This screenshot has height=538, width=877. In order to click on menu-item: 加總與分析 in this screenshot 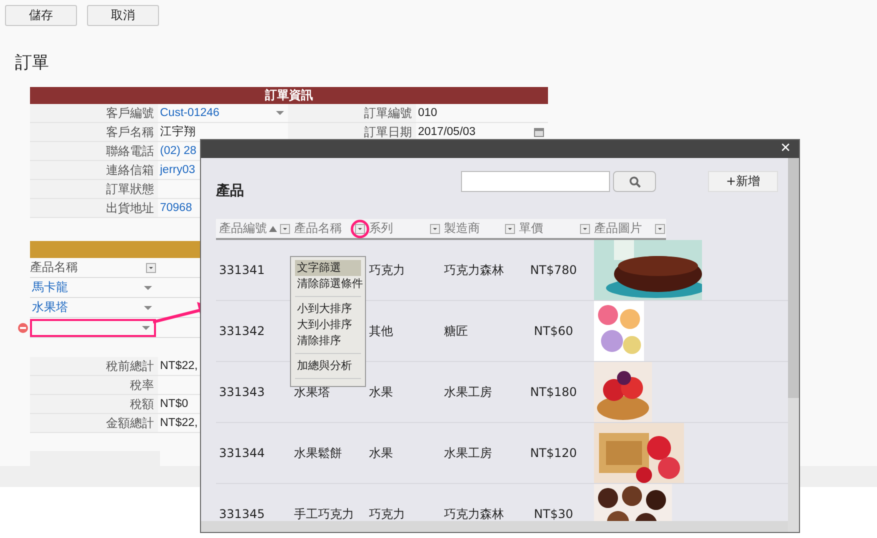, I will do `click(328, 366)`.